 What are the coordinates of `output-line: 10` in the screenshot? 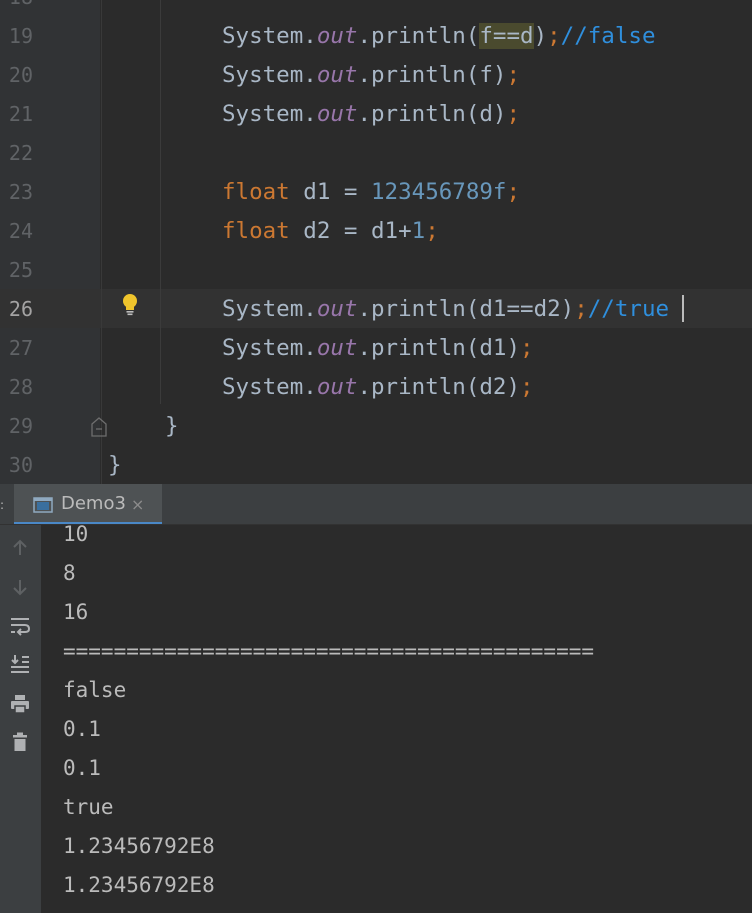 It's located at (76, 535).